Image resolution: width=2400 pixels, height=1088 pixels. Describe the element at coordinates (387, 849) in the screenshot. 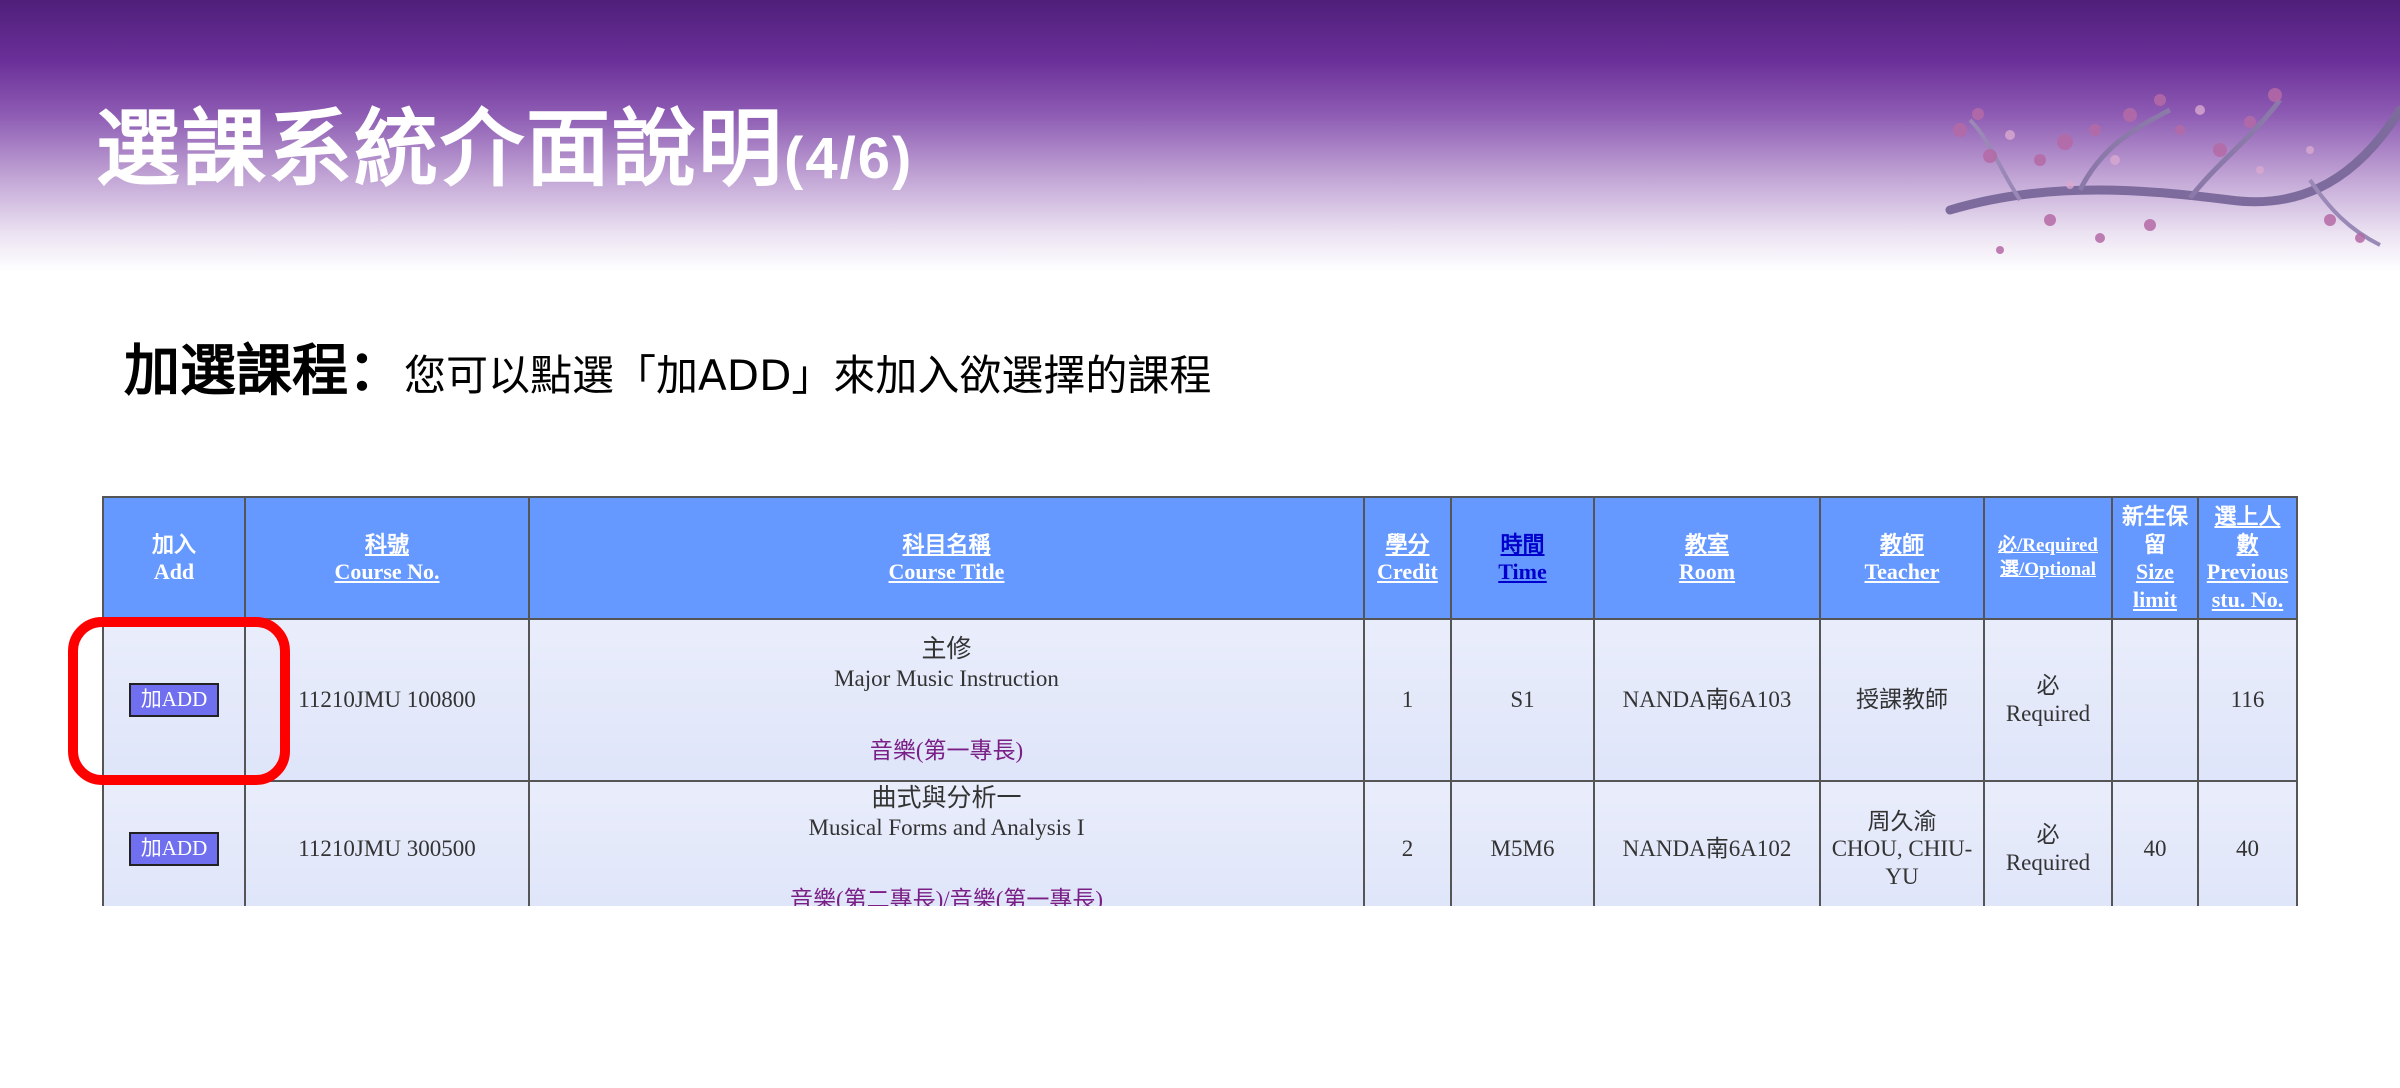

I see `course-no-cell: 11210JMU 300500` at that location.